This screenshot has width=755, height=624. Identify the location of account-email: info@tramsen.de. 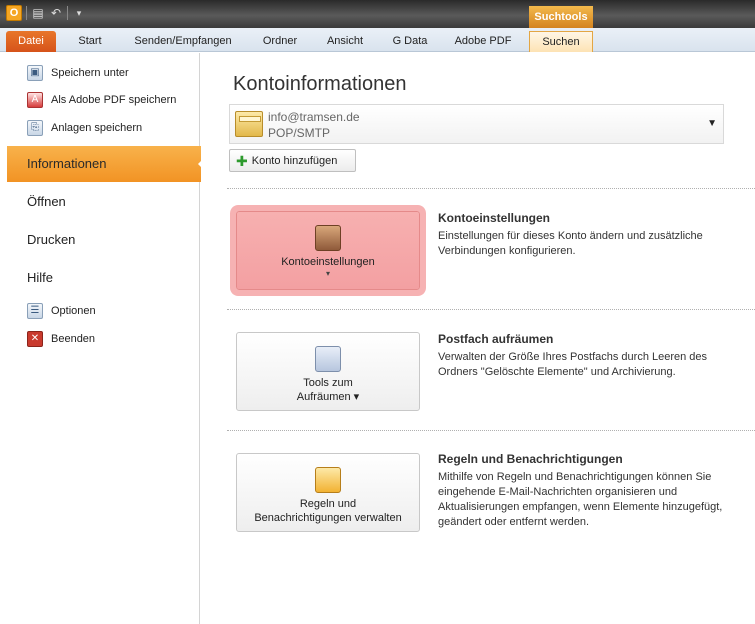
(314, 117).